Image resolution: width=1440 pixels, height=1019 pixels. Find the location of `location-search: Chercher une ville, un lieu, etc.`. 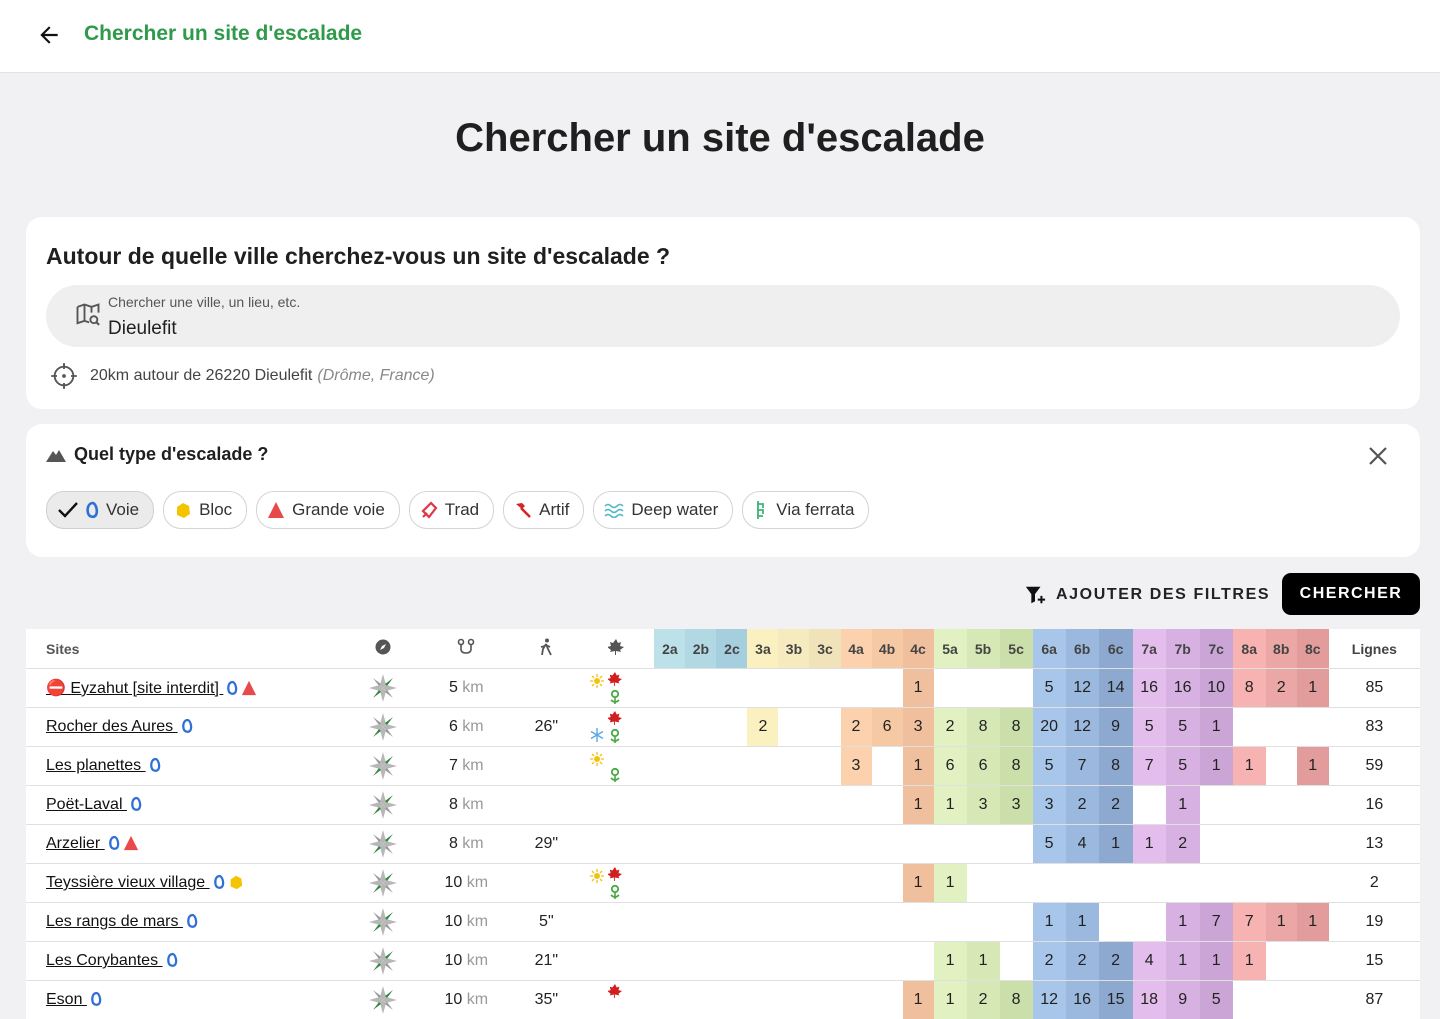

location-search: Chercher une ville, un lieu, etc. is located at coordinates (723, 316).